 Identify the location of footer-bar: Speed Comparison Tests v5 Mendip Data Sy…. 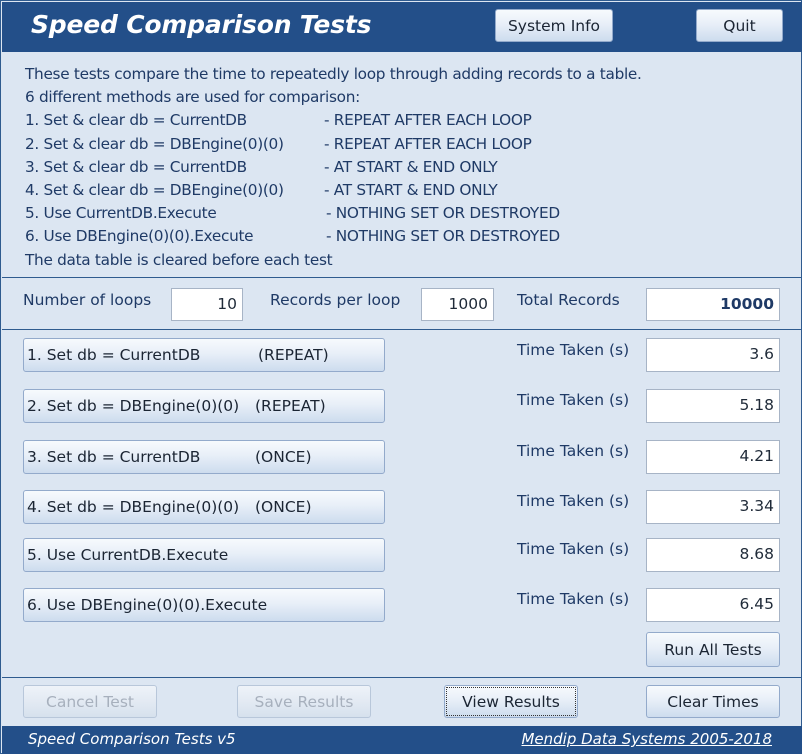
(402, 740).